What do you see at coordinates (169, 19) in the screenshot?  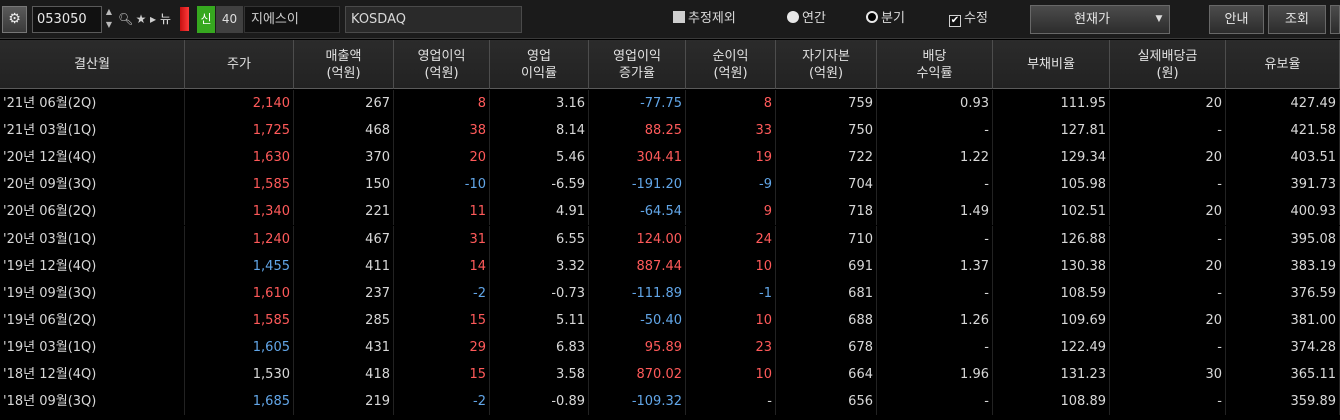 I see `news-button: 뉴` at bounding box center [169, 19].